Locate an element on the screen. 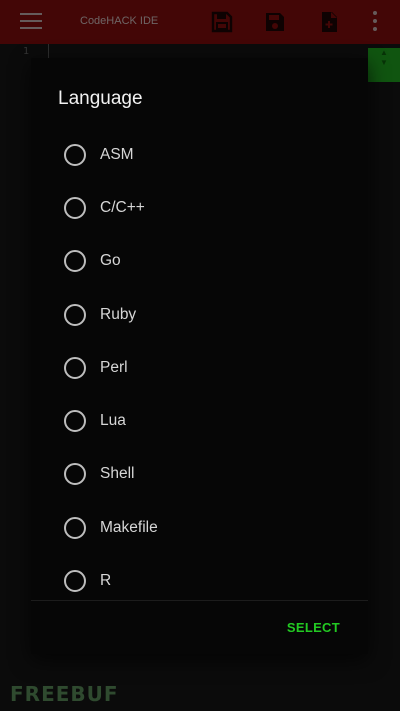 This screenshot has height=711, width=400. language-option-asm: ASM is located at coordinates (199, 154).